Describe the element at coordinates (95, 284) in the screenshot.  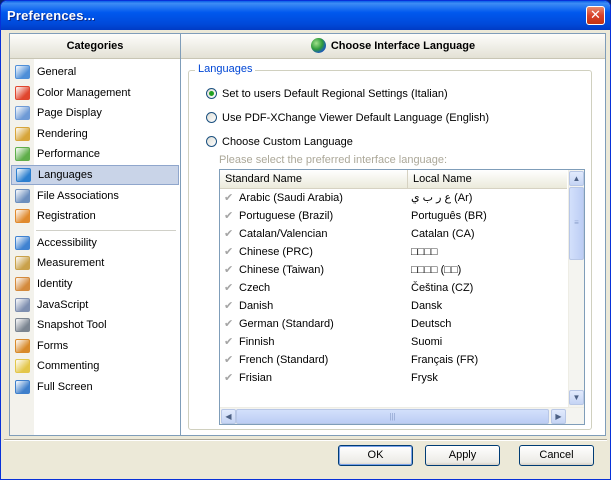
I see `sidebar-item-identity: Identity` at that location.